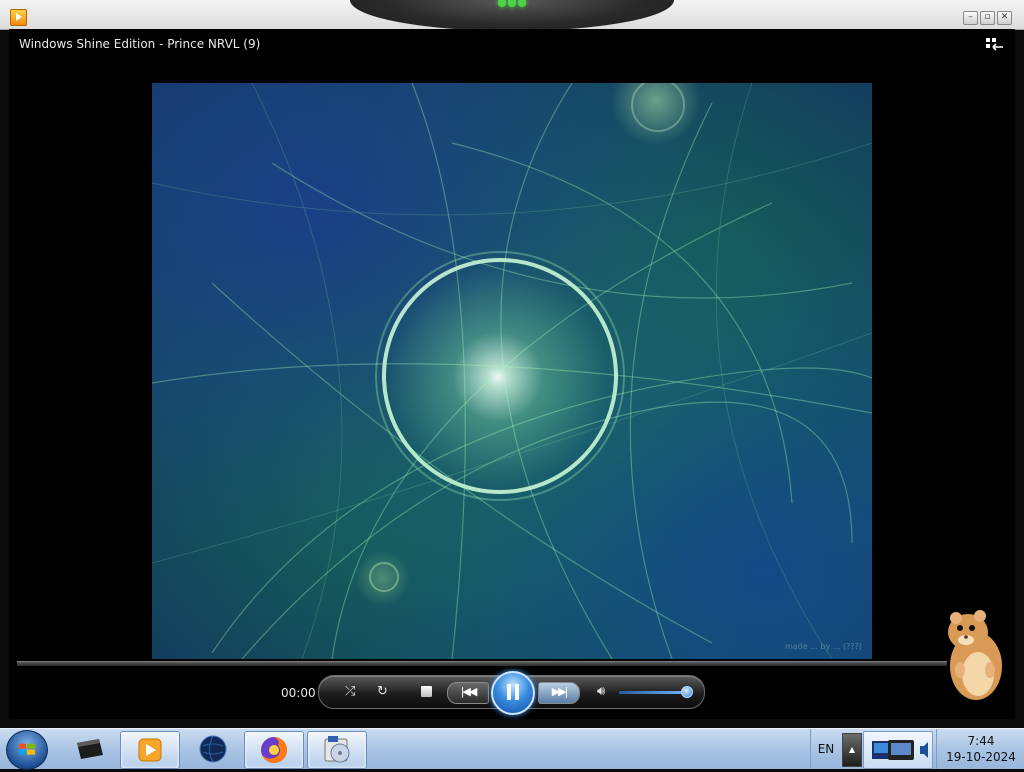 This screenshot has width=1024, height=772. I want to click on seek-bar, so click(482, 663).